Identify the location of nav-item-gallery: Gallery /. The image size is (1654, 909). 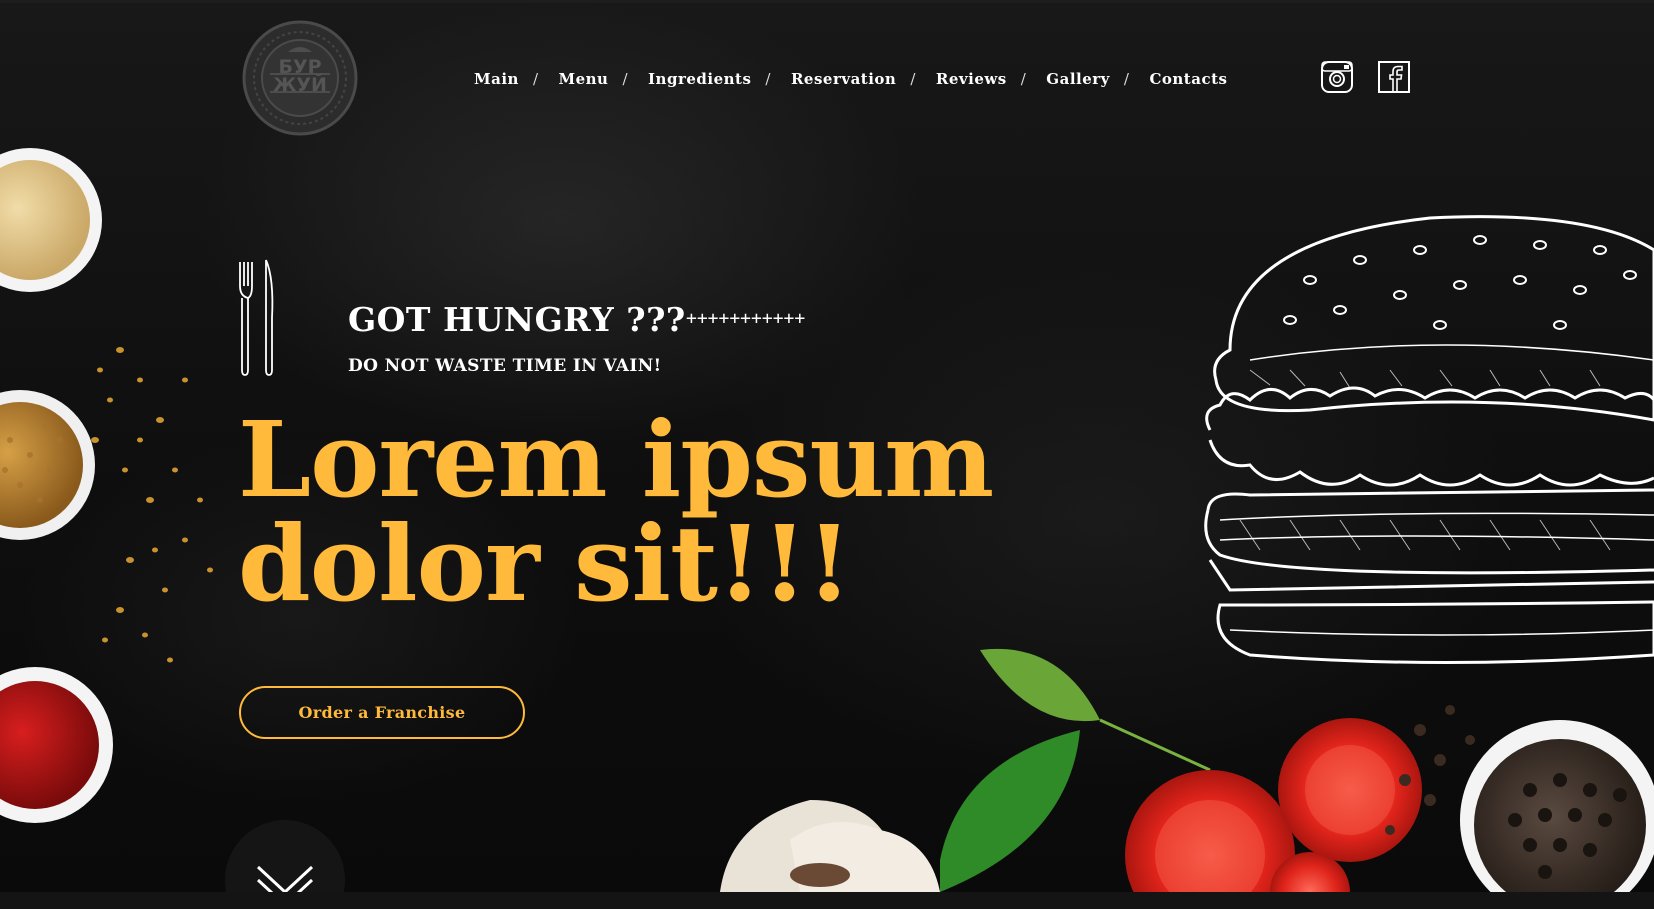
(1097, 79).